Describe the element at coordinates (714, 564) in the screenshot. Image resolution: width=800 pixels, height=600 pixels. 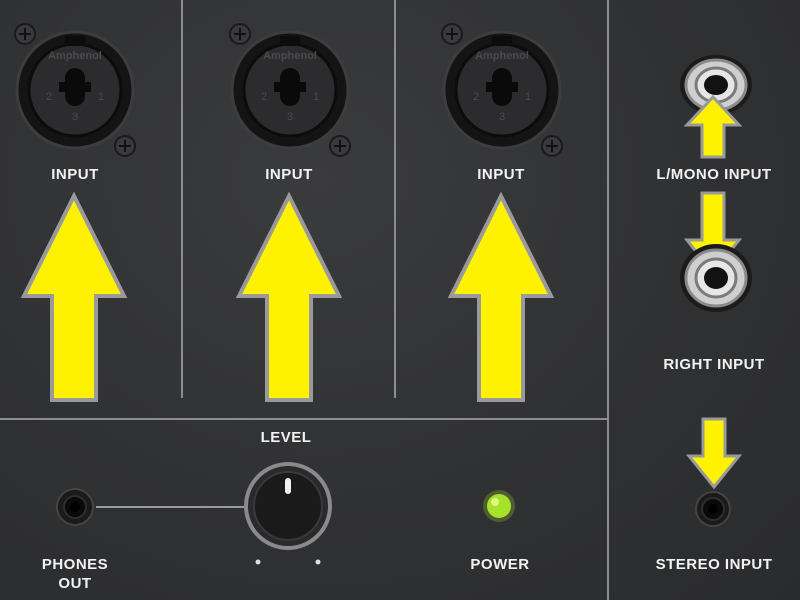
I see `stereo-input-label: STEREO INPUT` at that location.